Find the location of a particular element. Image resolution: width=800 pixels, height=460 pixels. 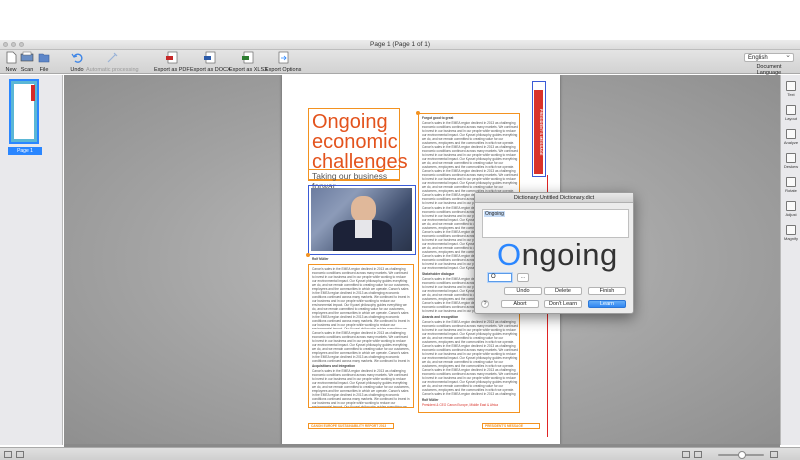

portrait-photo is located at coordinates (361, 219).